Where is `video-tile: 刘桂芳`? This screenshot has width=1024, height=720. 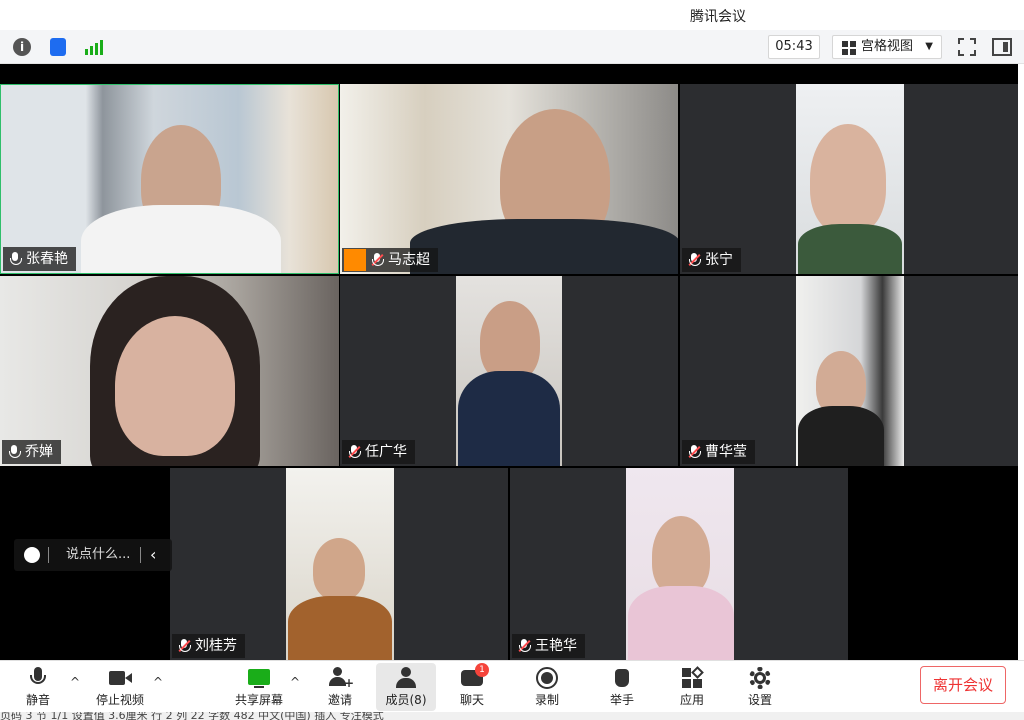 video-tile: 刘桂芳 is located at coordinates (339, 564).